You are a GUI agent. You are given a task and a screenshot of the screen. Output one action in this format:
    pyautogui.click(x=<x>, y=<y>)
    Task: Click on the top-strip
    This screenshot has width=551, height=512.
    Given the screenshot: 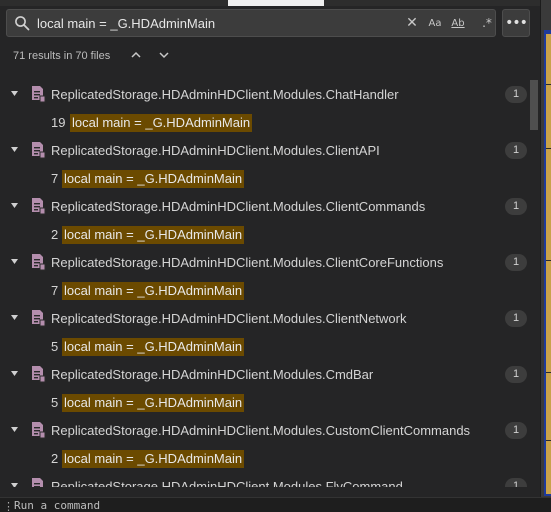 What is the action you would take?
    pyautogui.click(x=270, y=3)
    